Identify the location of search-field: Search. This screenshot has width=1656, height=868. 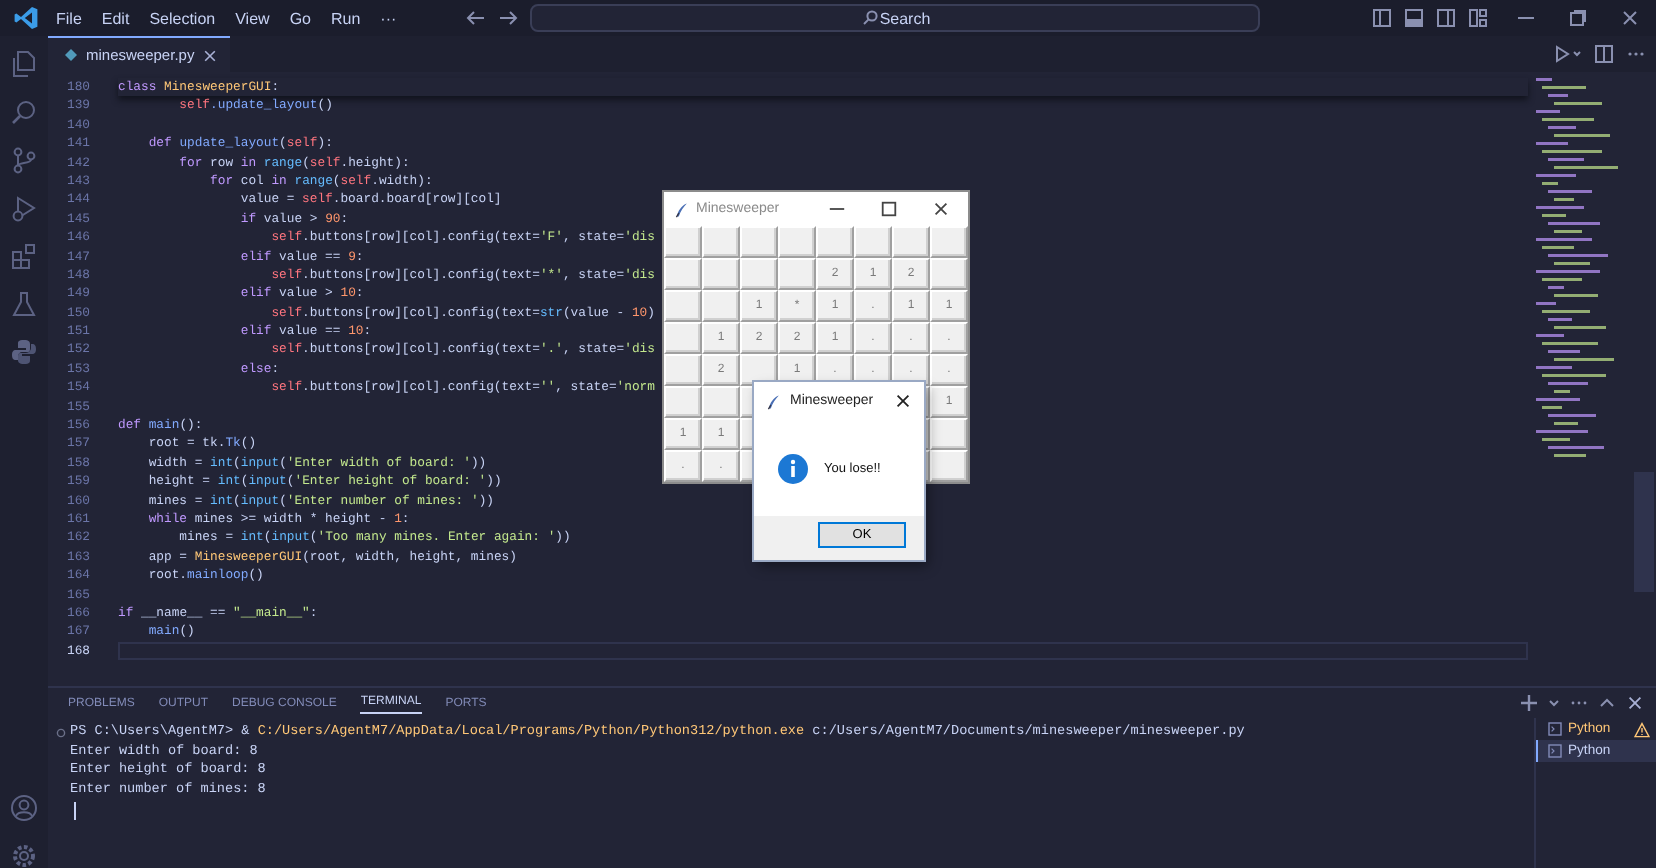
(895, 18).